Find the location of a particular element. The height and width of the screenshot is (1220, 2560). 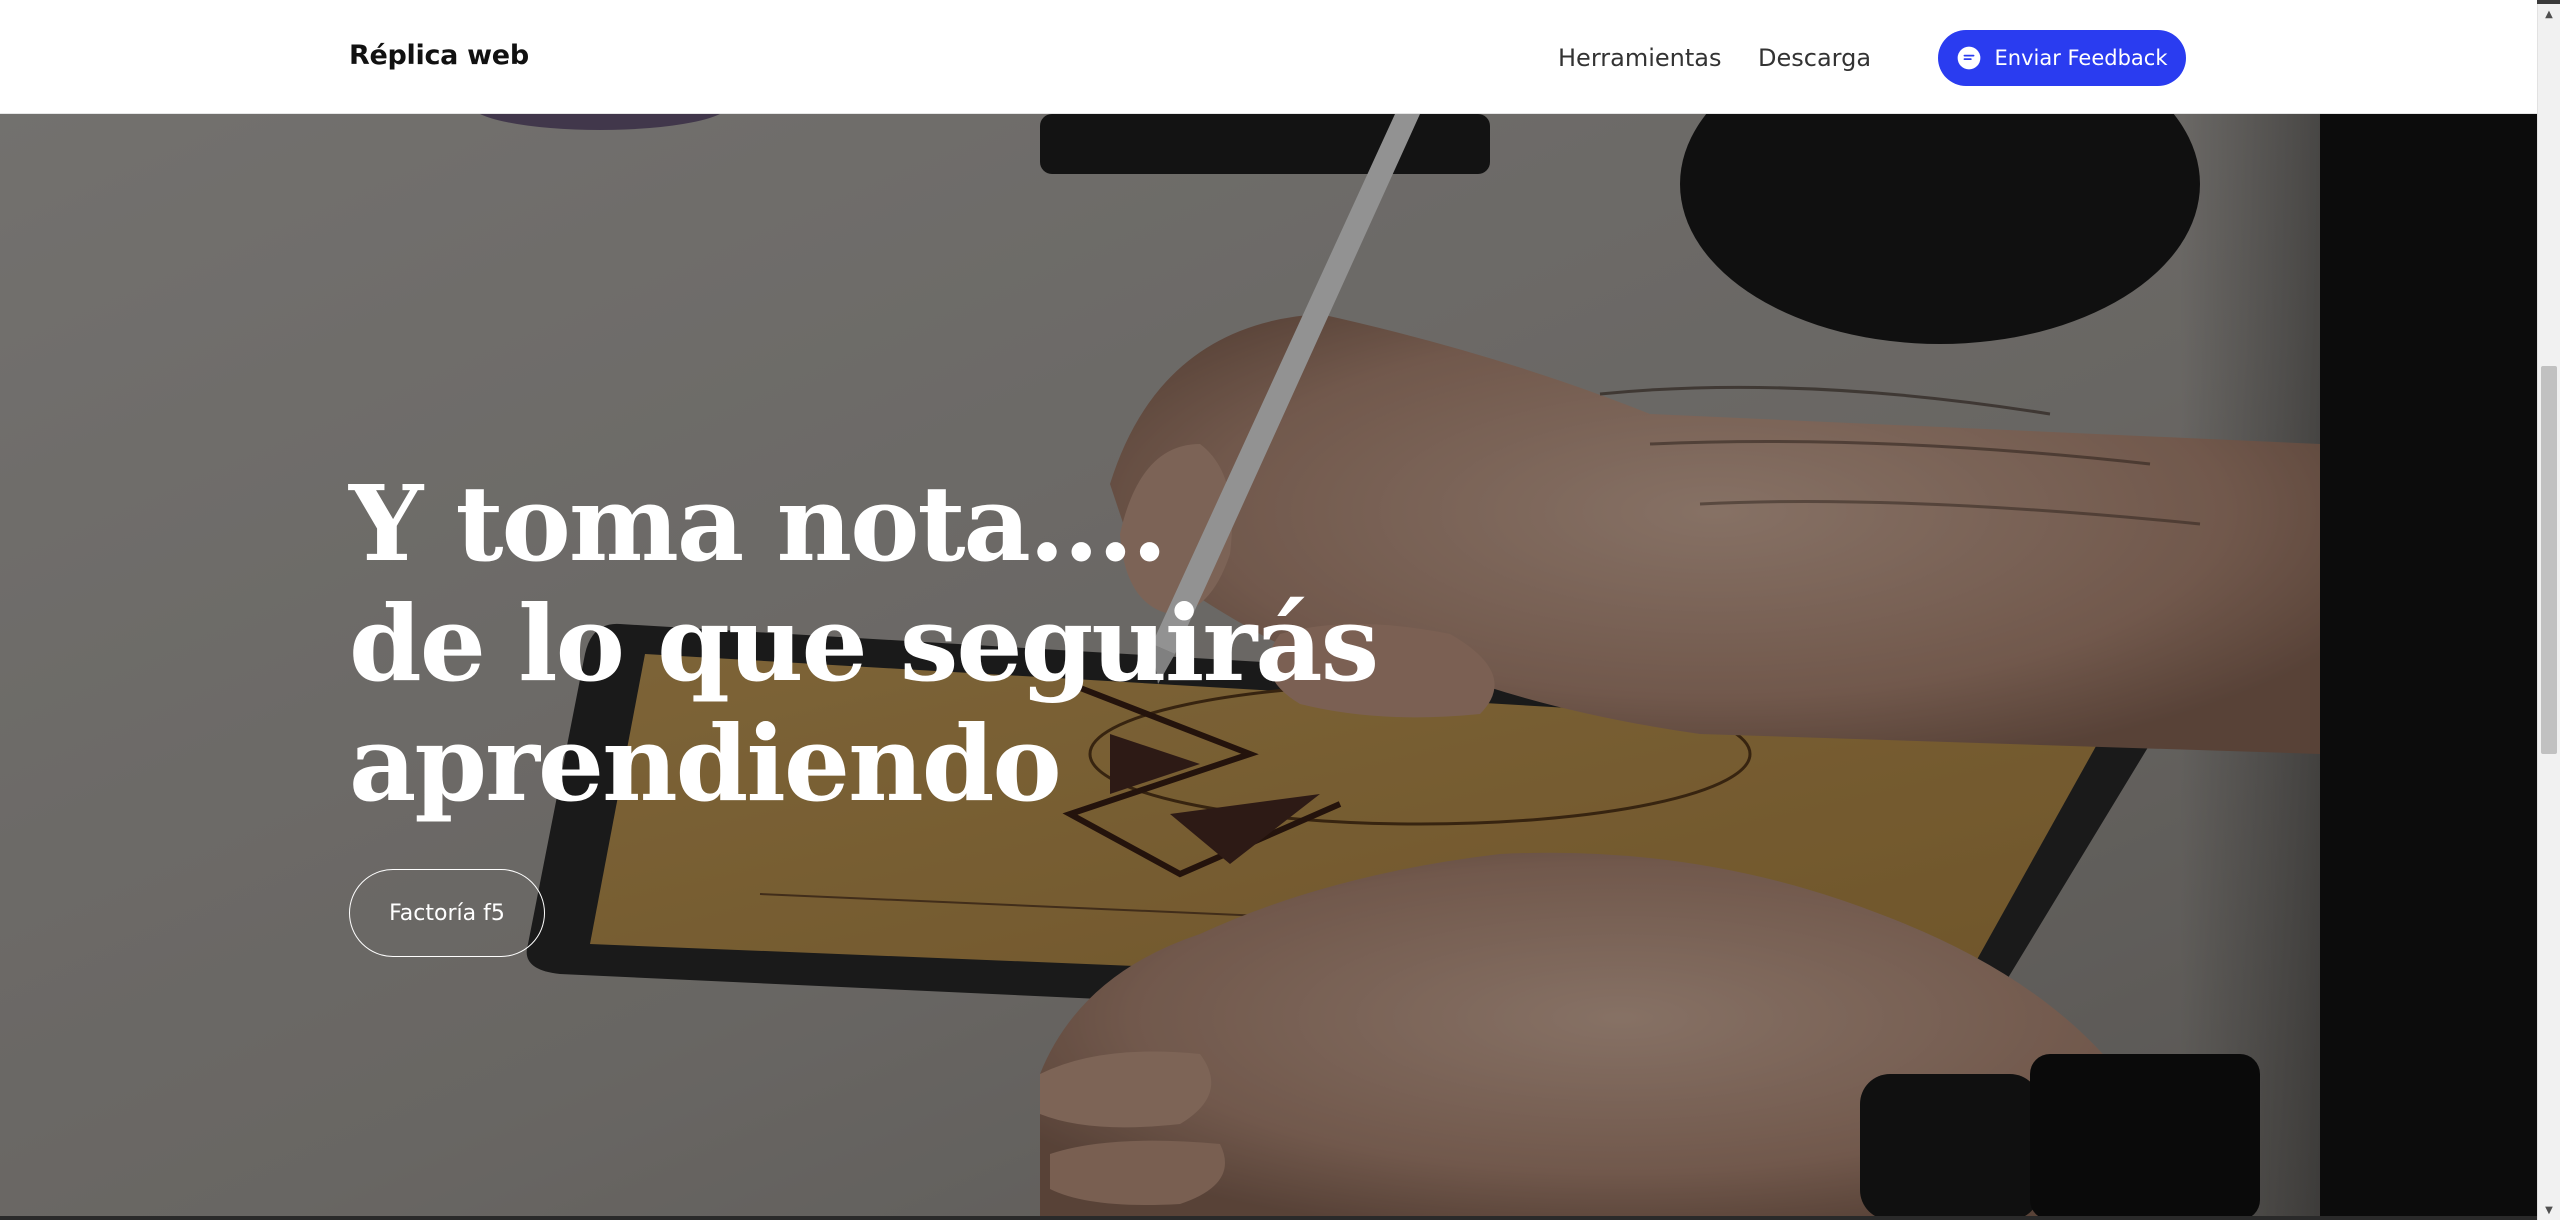

vertical-scrollbar: ▲ ▼ is located at coordinates (2548, 612).